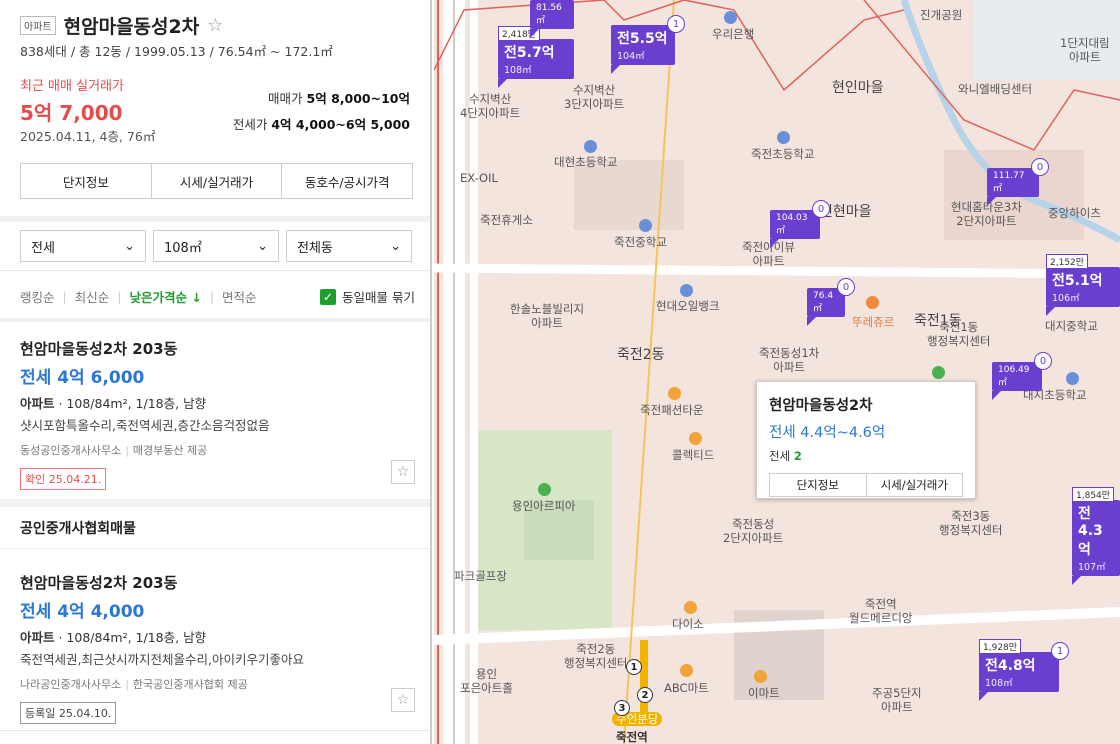  Describe the element at coordinates (687, 306) in the screenshot. I see `map-label-gas-station: 현대오일뱅크` at that location.